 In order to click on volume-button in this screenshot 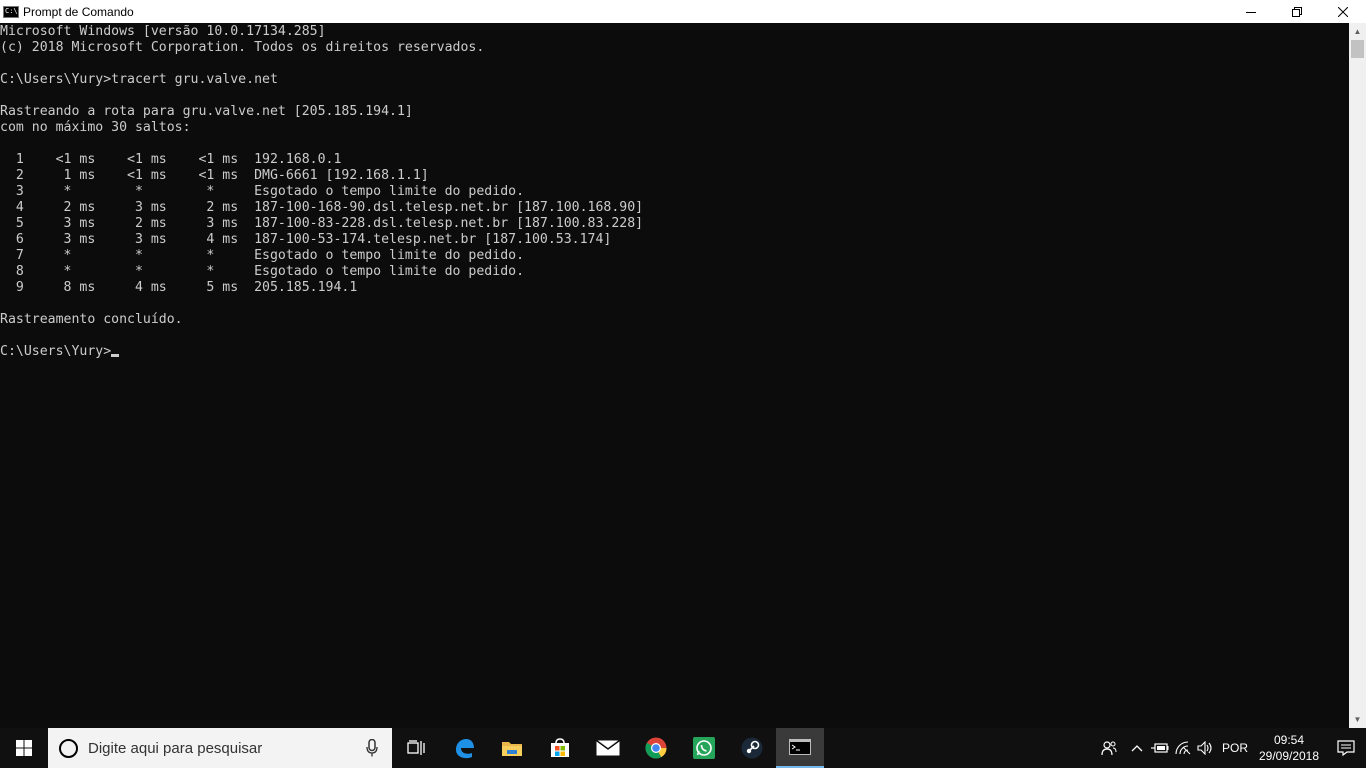, I will do `click(1206, 748)`.